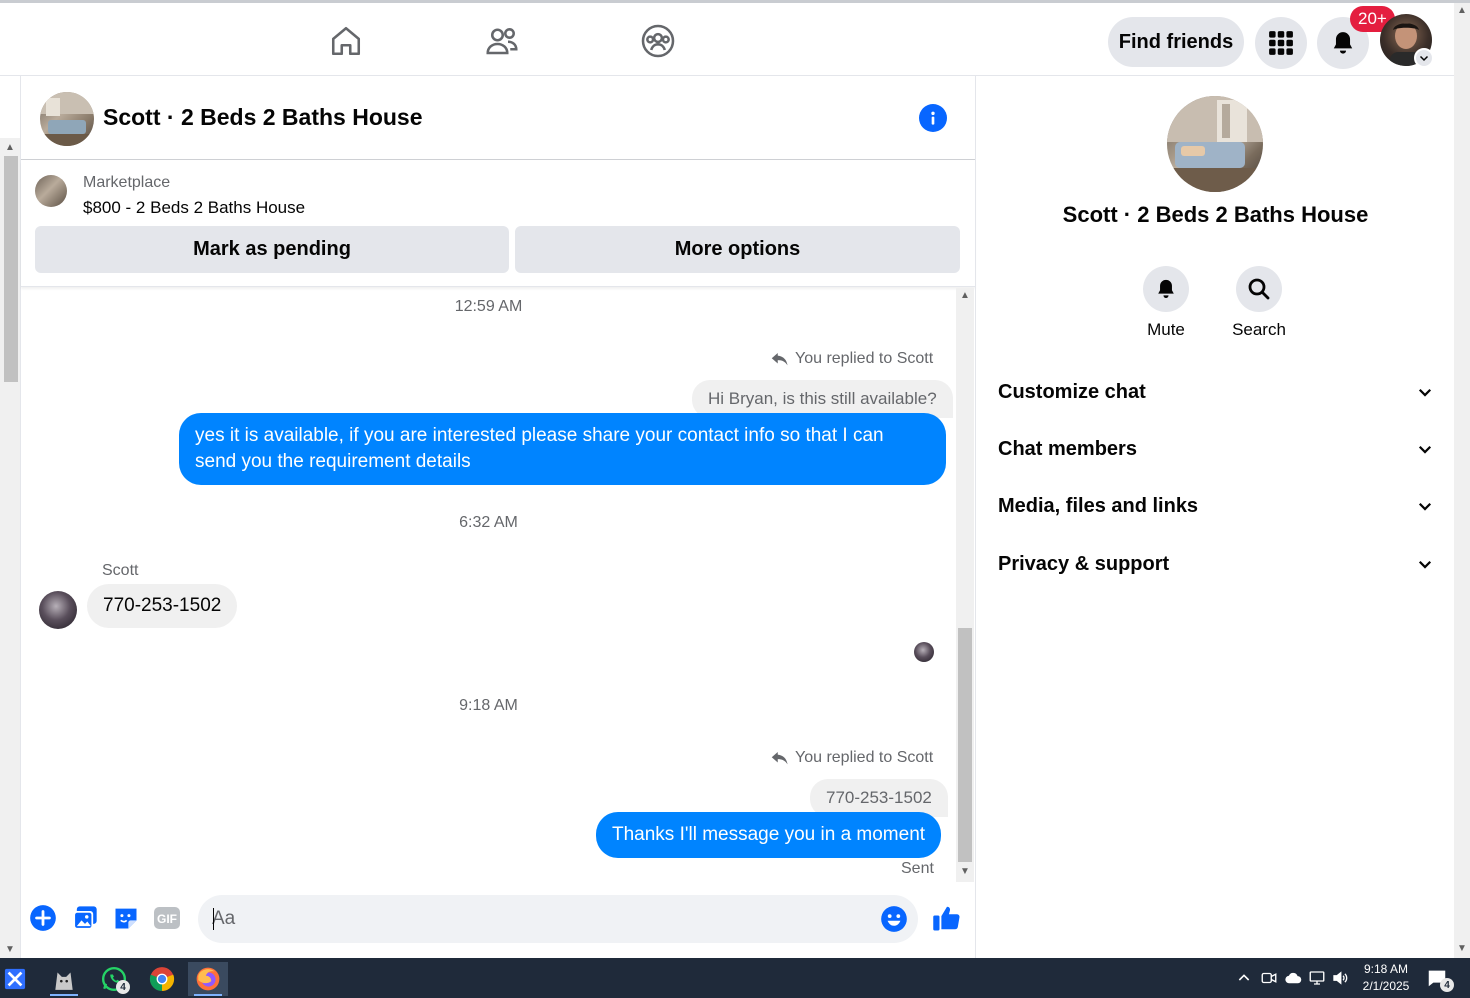  Describe the element at coordinates (162, 606) in the screenshot. I see `received-message: 770-253-1502` at that location.